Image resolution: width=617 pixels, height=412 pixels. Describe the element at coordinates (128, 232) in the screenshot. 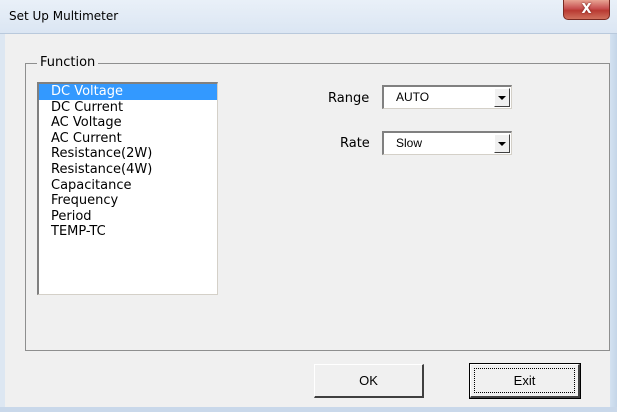

I see `list-item: TEMP-TC` at that location.